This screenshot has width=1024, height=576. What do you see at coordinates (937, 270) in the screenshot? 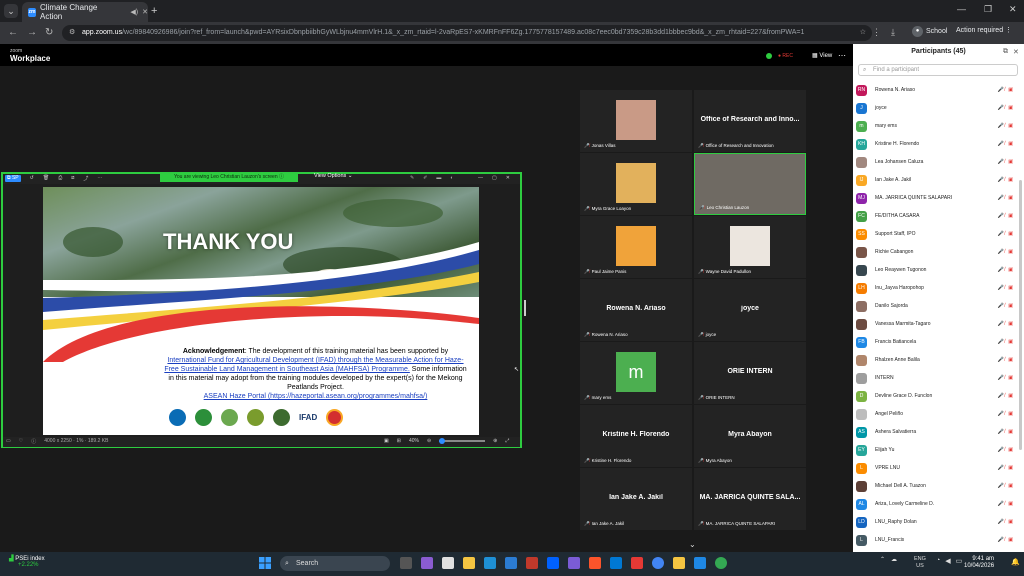
I see `participant-row: Leo Reaywen Tugonon 🎤̸ ▣̸` at bounding box center [937, 270].